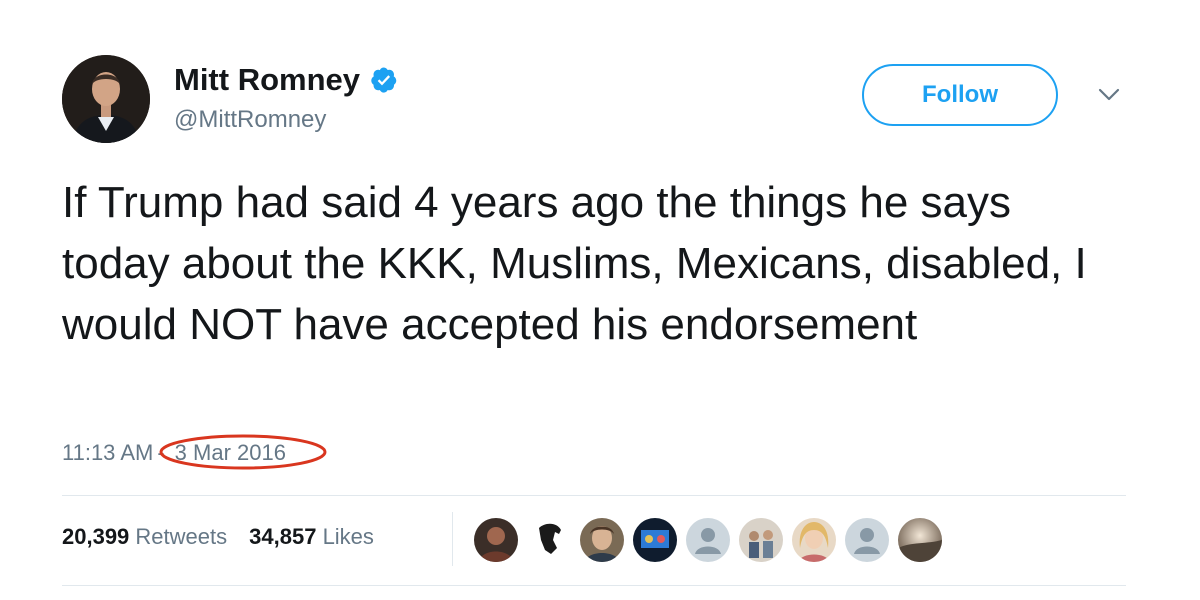  I want to click on retweets-stat: 20,399 Retweets, so click(144, 537).